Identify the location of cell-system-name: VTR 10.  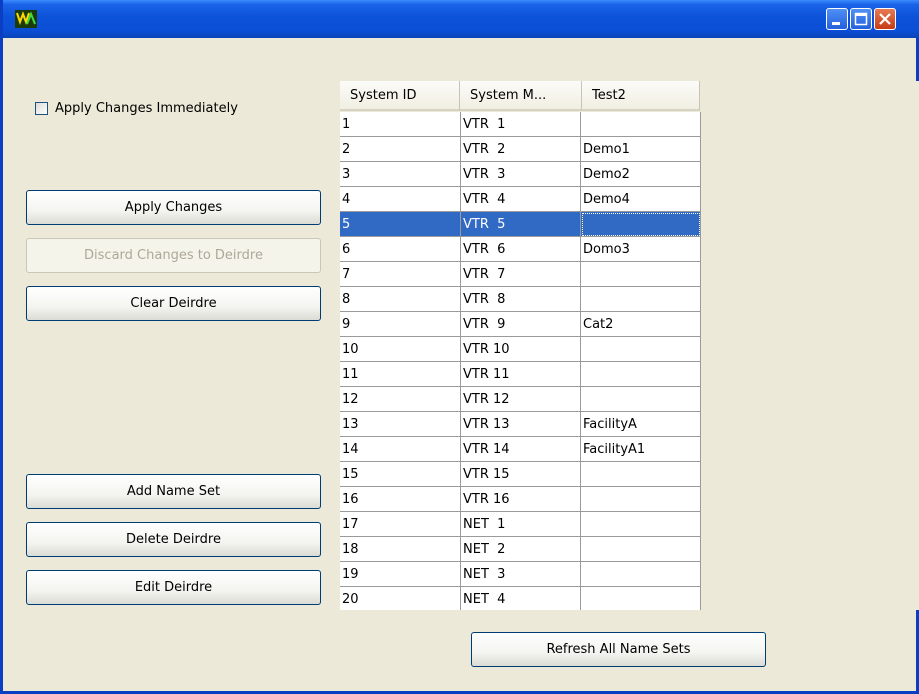
(521, 349).